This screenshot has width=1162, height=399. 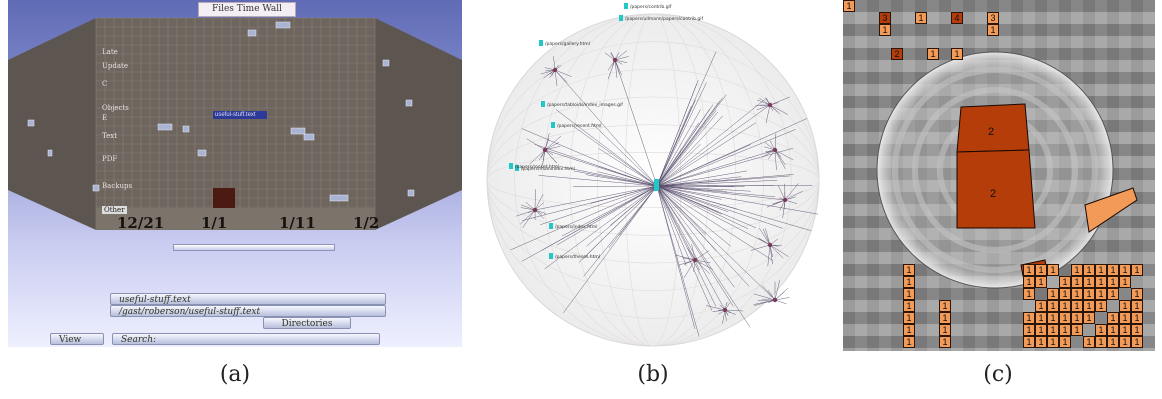 I want to click on time-slider, so click(x=254, y=247).